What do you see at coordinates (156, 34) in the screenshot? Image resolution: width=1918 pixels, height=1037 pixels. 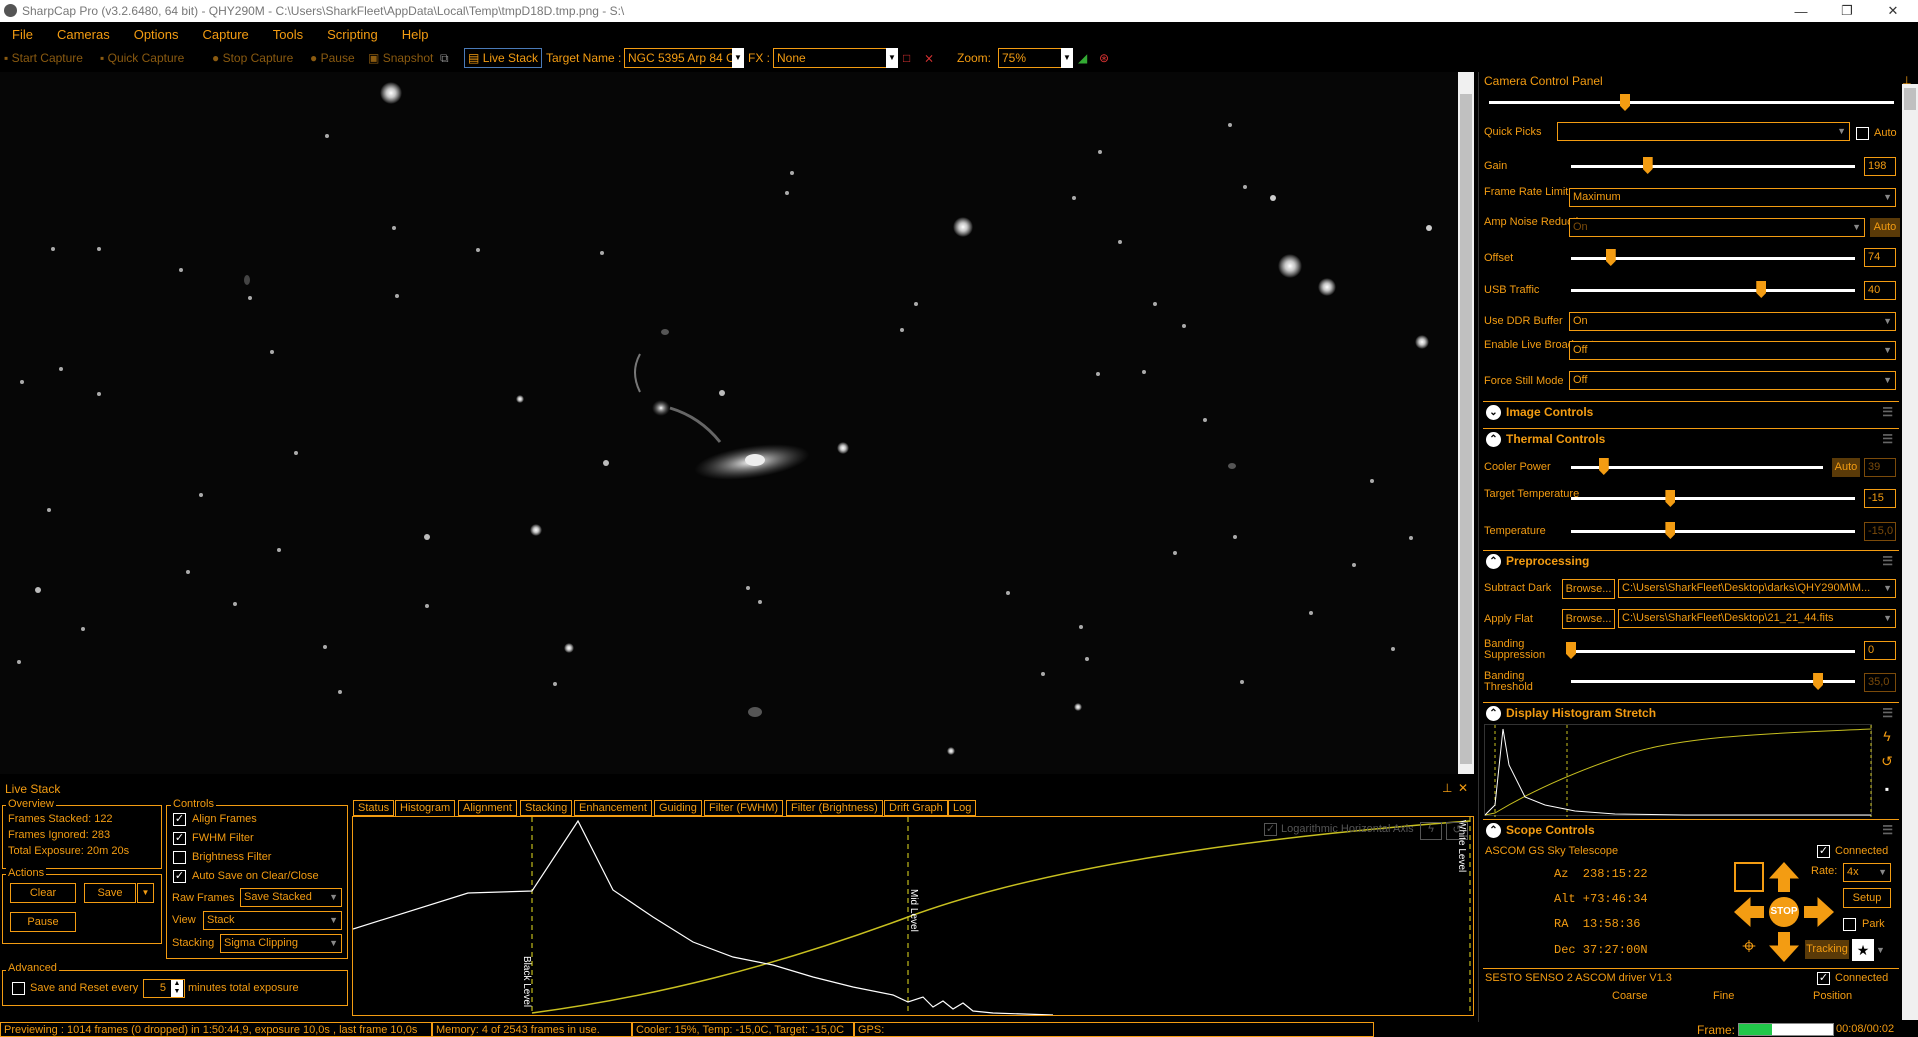 I see `menu-options: Options` at bounding box center [156, 34].